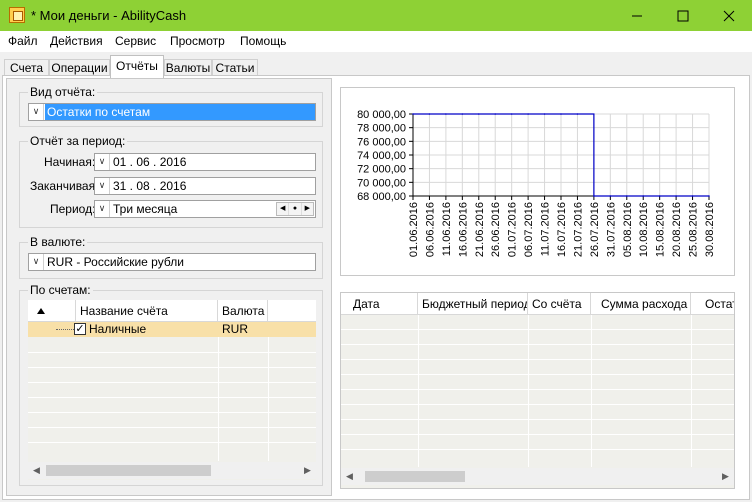 This screenshot has width=752, height=502. What do you see at coordinates (414, 229) in the screenshot?
I see `x-tick-label: 01.06.2016` at bounding box center [414, 229].